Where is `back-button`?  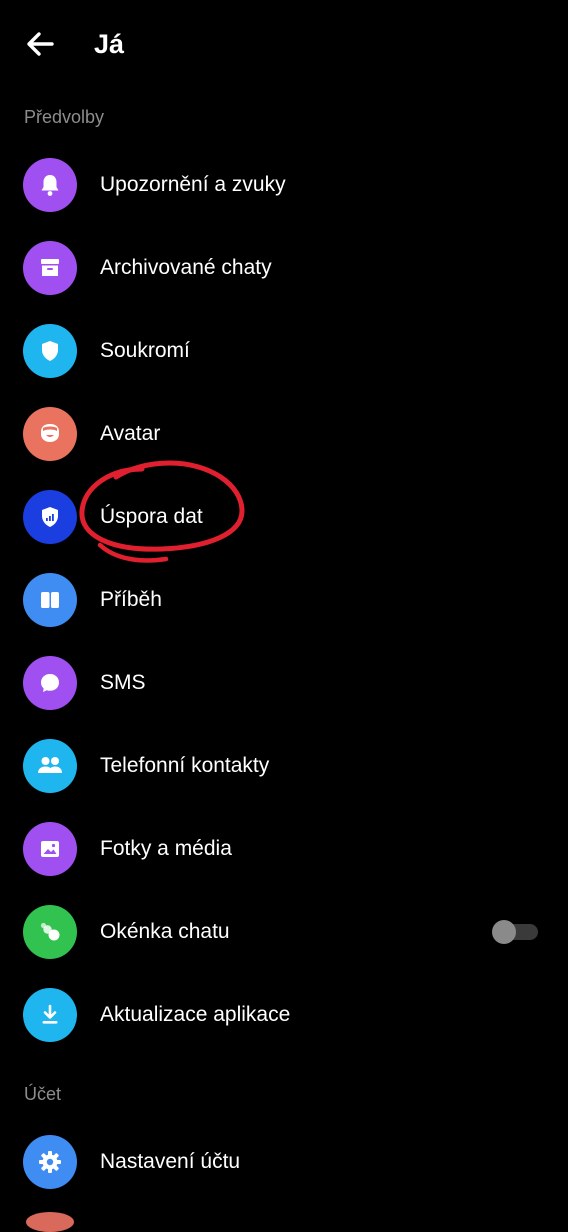
back-button is located at coordinates (40, 44).